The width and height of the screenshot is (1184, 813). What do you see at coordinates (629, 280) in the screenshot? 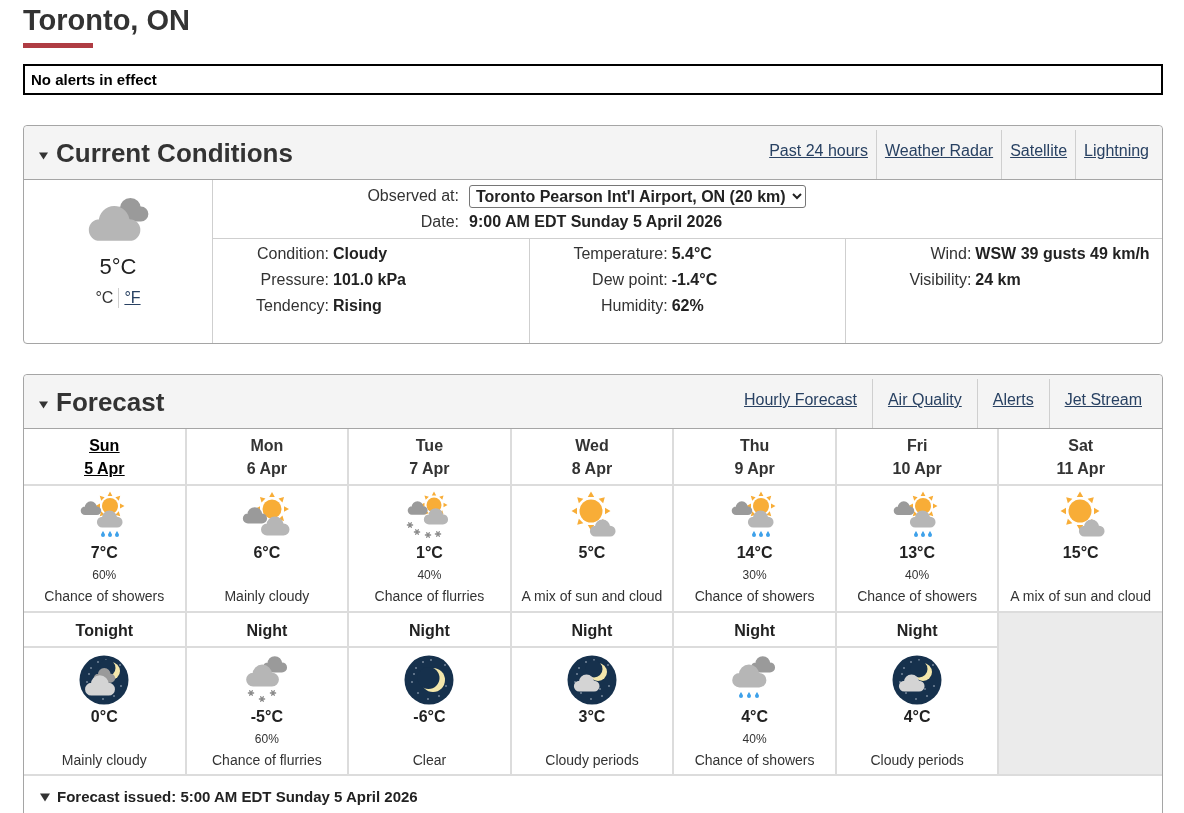
I see `field-label: Dew point:` at bounding box center [629, 280].